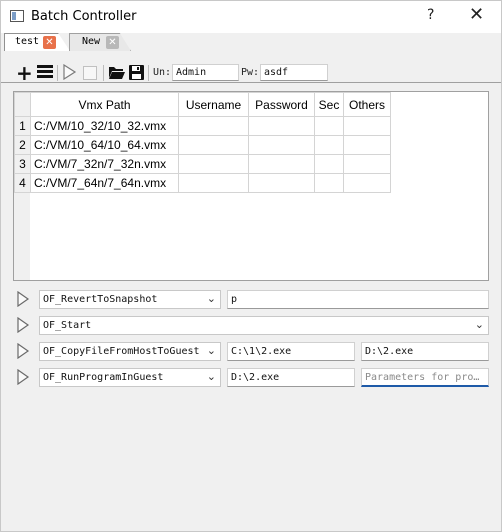 The width and height of the screenshot is (502, 532). I want to click on action-select: OF_CopyFileFromHostToGuest ⌄, so click(130, 351).